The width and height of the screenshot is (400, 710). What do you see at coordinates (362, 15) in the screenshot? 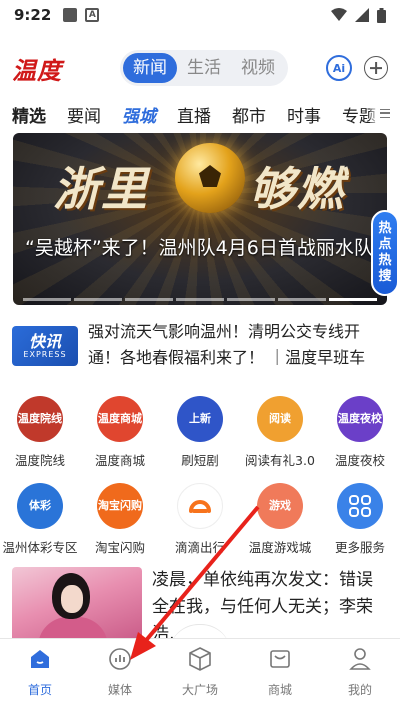
I see `signal-icon` at bounding box center [362, 15].